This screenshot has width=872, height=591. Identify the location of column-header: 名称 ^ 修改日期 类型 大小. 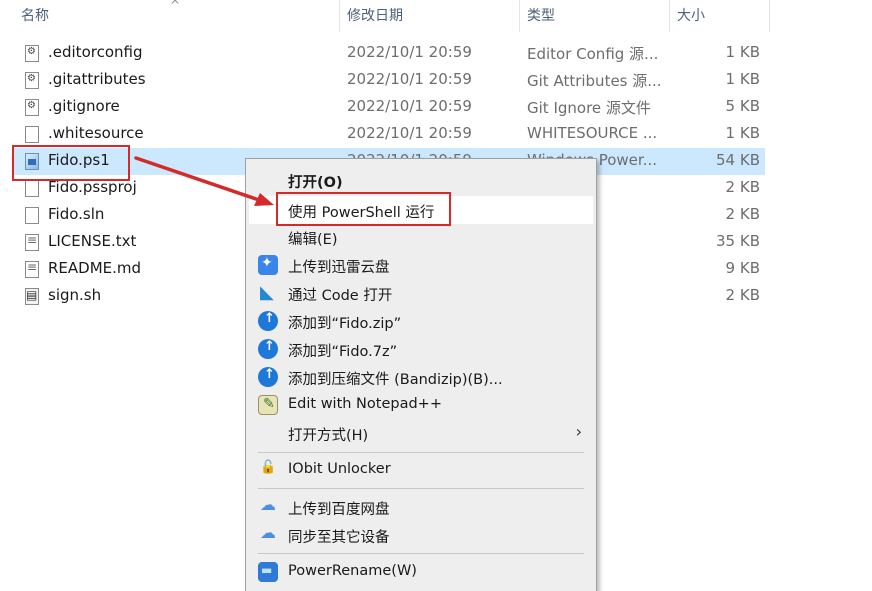
(436, 16).